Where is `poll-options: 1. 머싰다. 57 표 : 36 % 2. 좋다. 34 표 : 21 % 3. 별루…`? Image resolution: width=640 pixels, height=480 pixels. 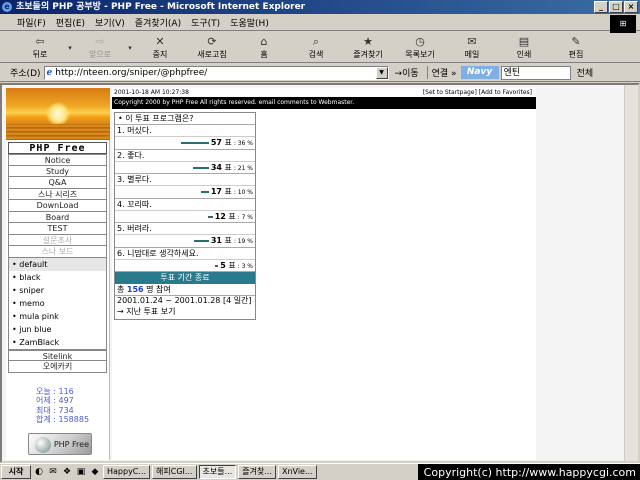
poll-options: 1. 머싰다. 57 표 : 36 % 2. 좋다. 34 표 : 21 % 3. 별루… is located at coordinates (185, 198).